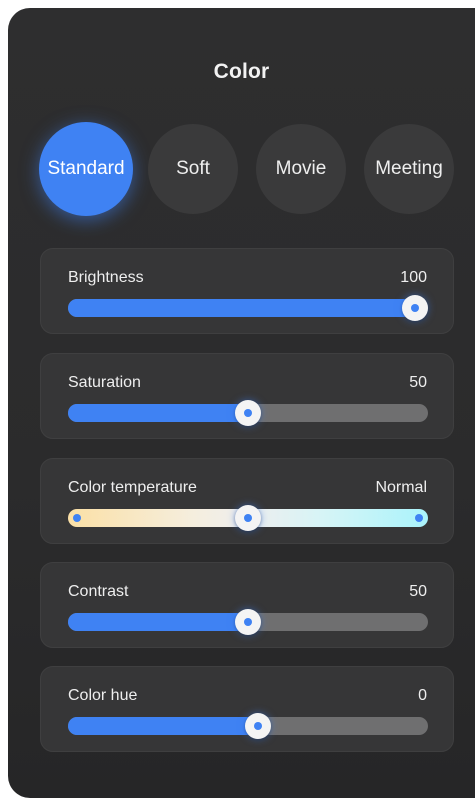 The image size is (475, 798). What do you see at coordinates (77, 518) in the screenshot?
I see `warm-end-dot-icon` at bounding box center [77, 518].